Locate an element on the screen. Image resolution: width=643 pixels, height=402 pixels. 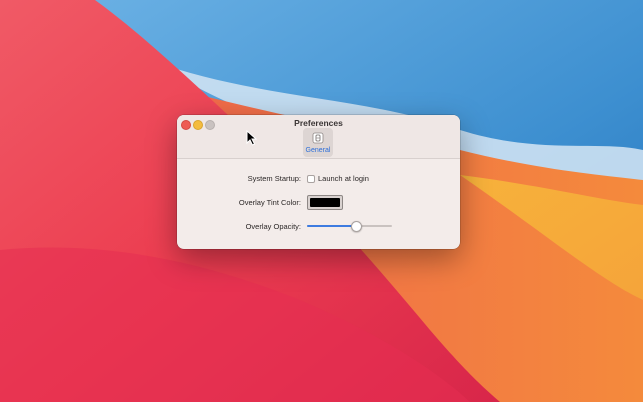
overlay-opacity-slider is located at coordinates (349, 226).